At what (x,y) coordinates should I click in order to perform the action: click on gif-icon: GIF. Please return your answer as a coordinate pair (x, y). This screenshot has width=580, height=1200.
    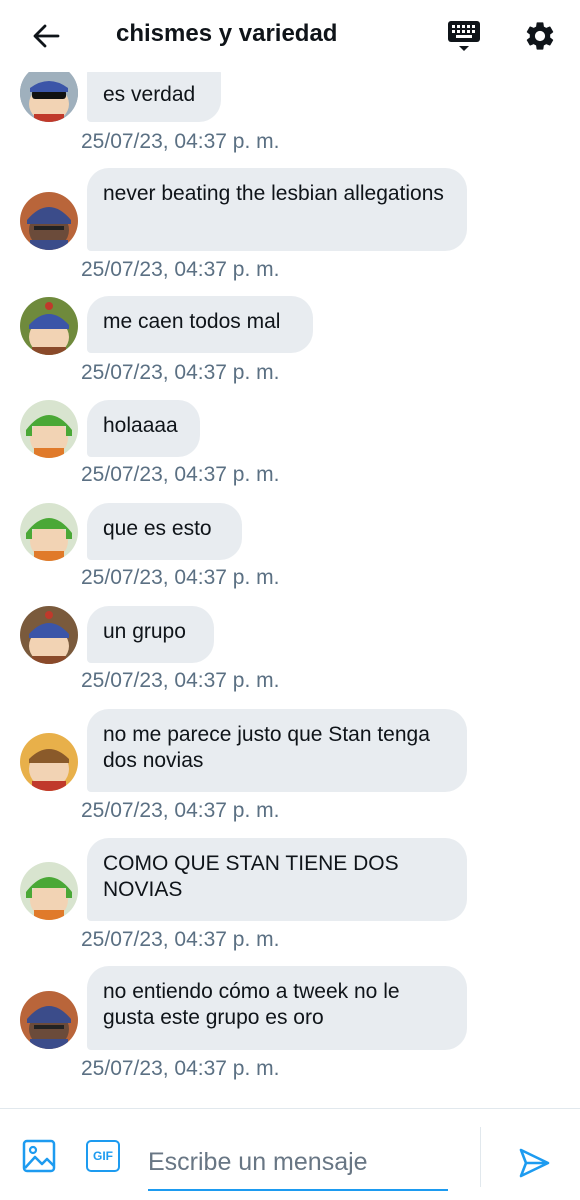
    Looking at the image, I should click on (103, 1156).